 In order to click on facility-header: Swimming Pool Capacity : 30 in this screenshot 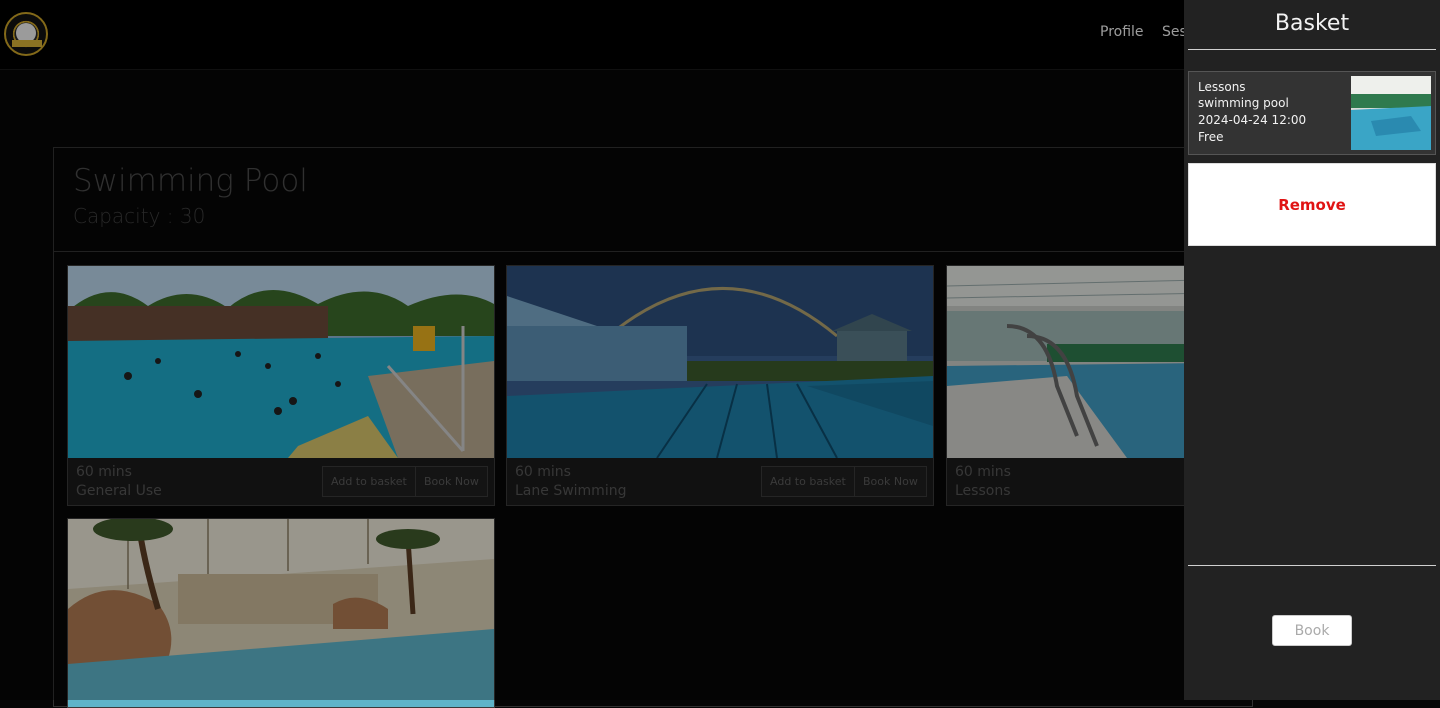, I will do `click(653, 200)`.